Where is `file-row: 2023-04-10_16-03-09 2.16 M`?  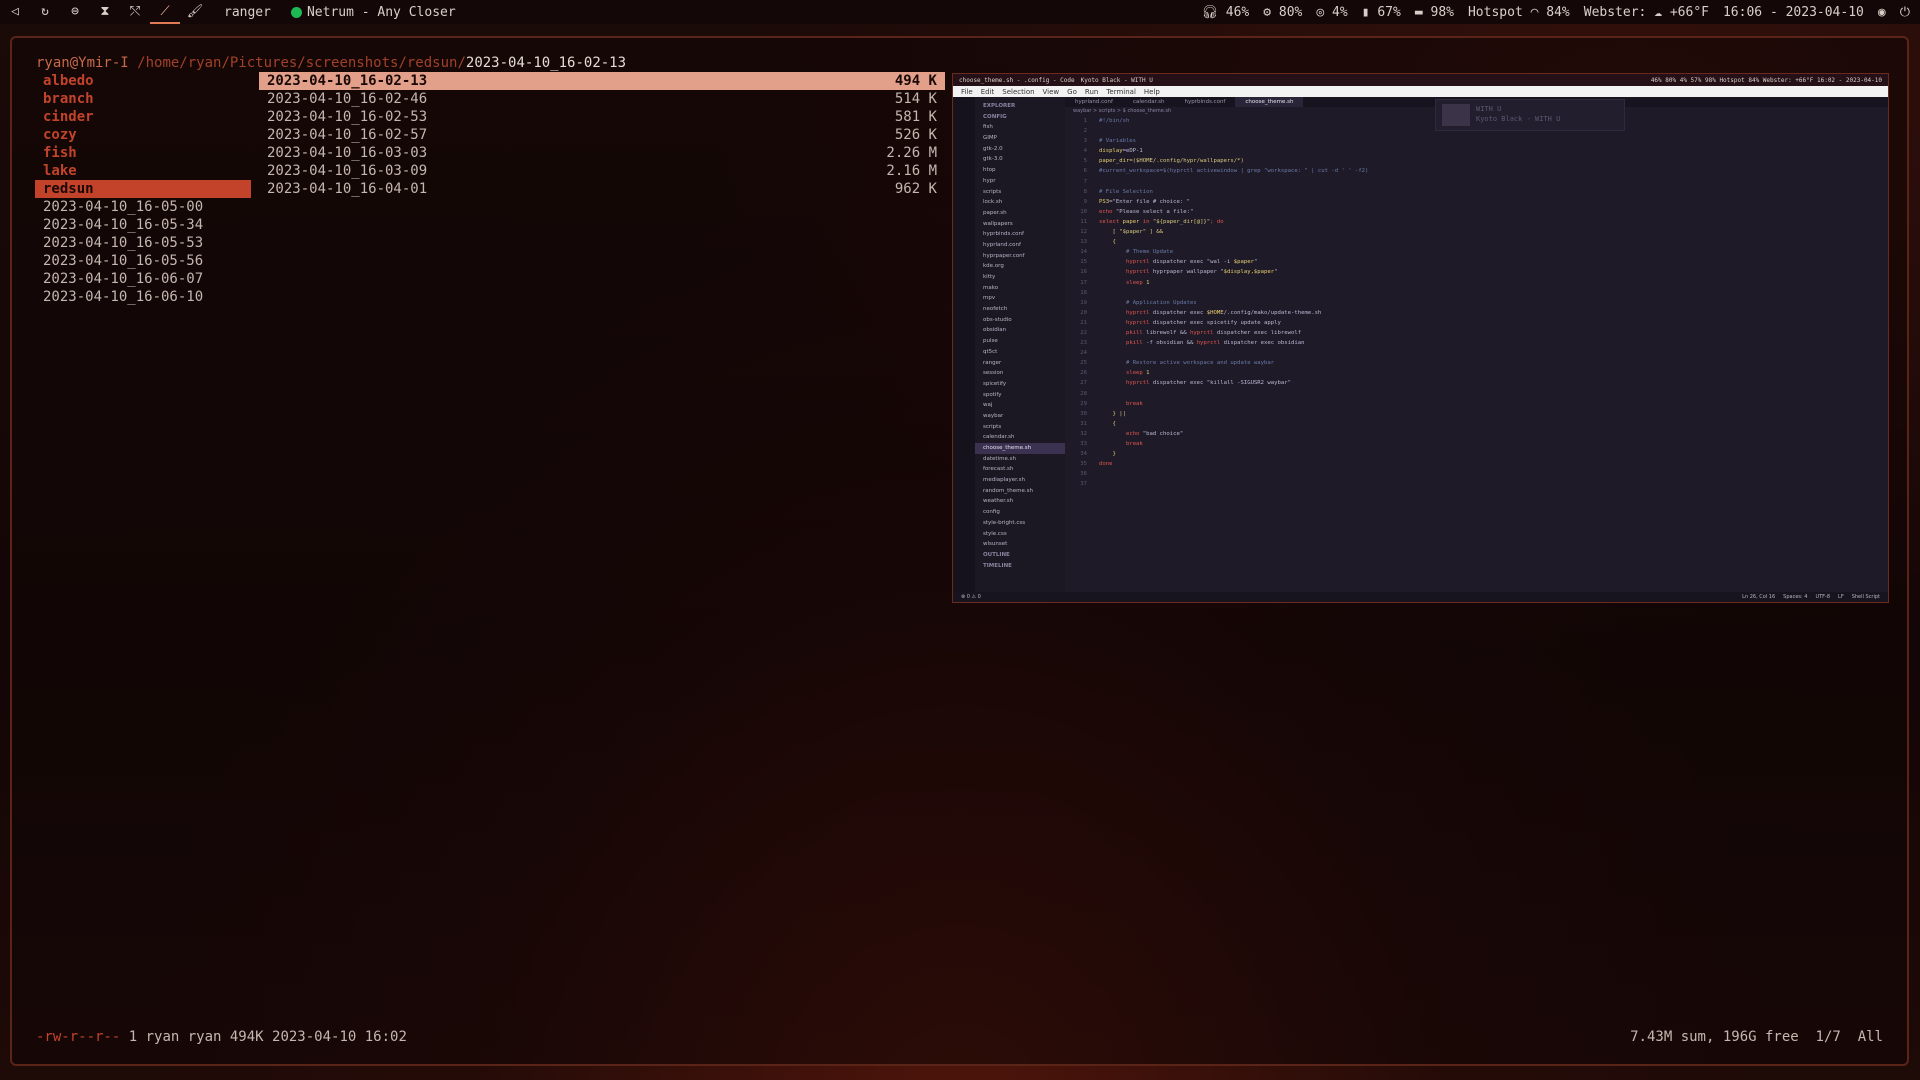 file-row: 2023-04-10_16-03-09 2.16 M is located at coordinates (602, 171).